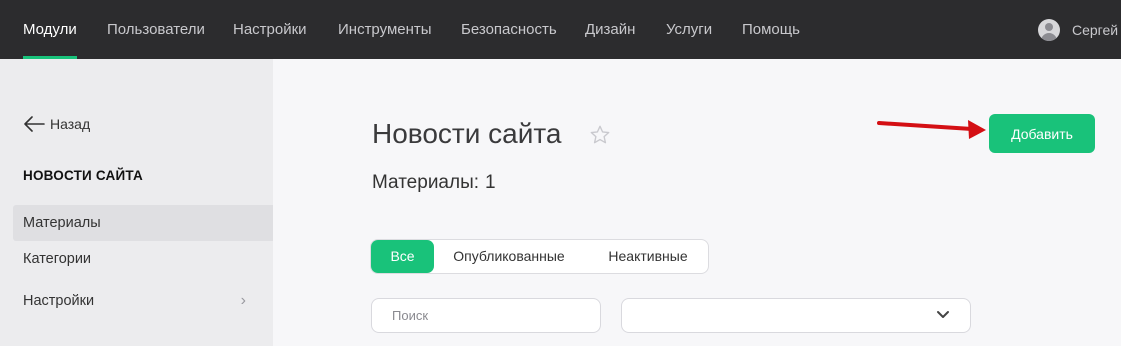 The width and height of the screenshot is (1121, 346). Describe the element at coordinates (59, 301) in the screenshot. I see `sidebar-item-label: Настройки` at that location.